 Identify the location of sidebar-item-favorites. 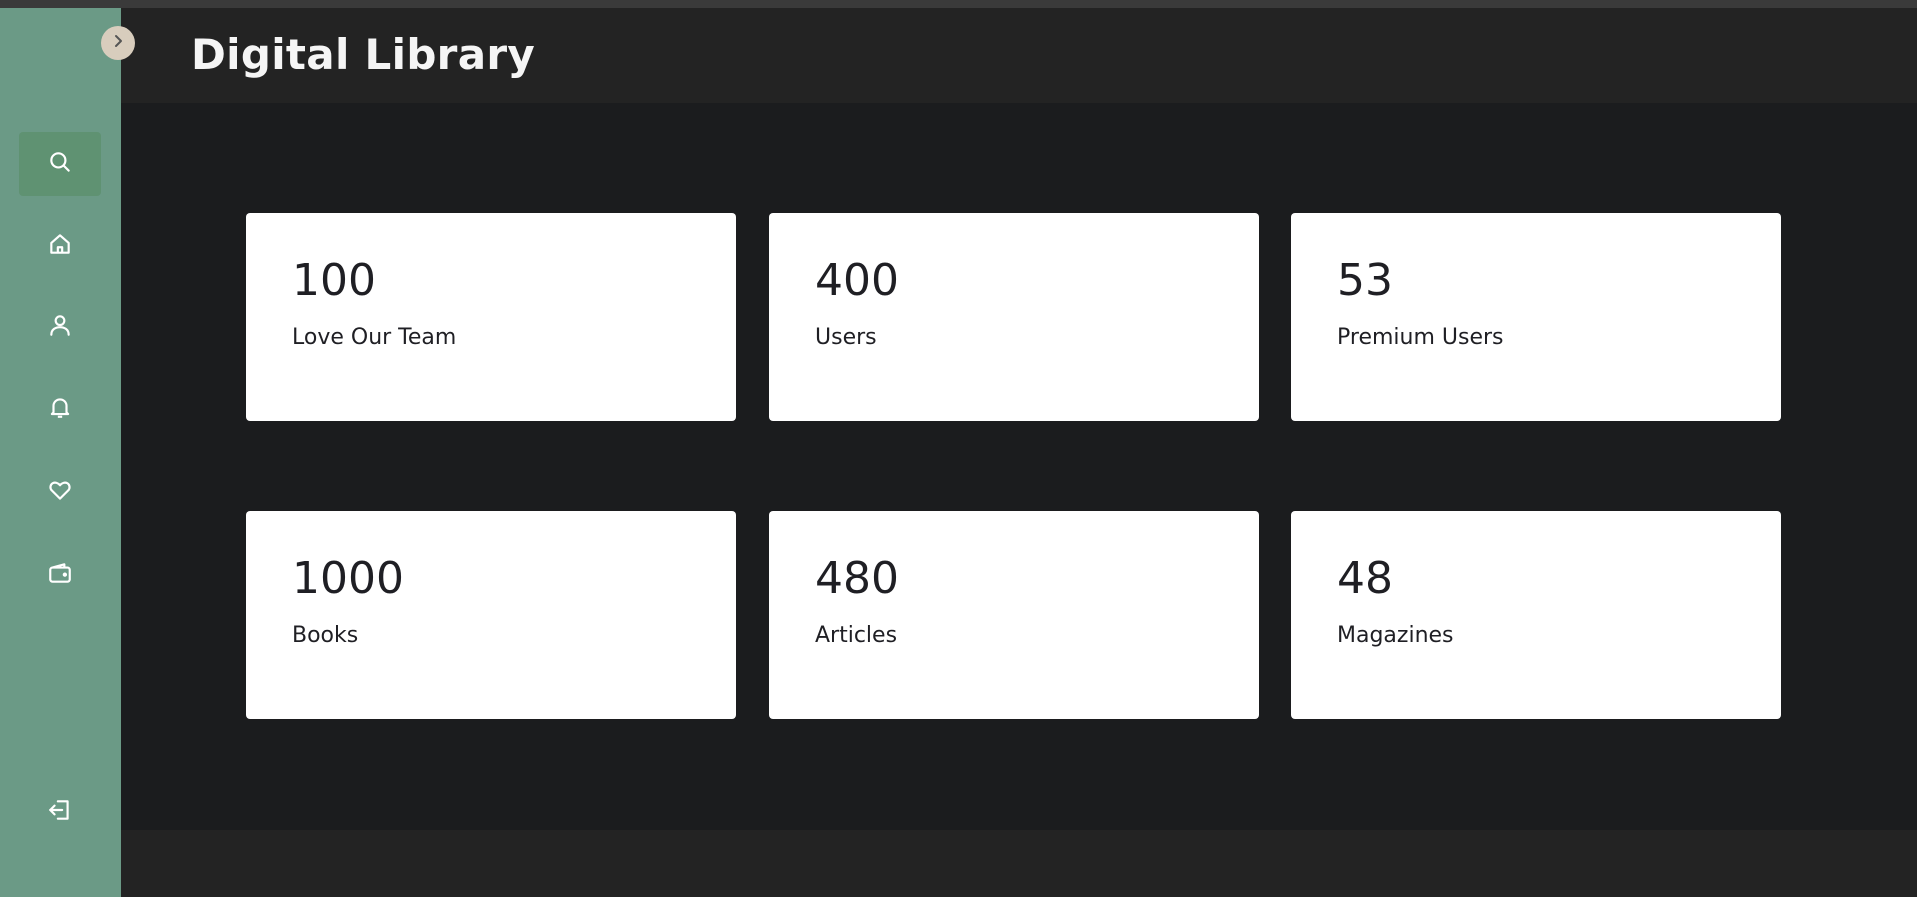
(60, 492).